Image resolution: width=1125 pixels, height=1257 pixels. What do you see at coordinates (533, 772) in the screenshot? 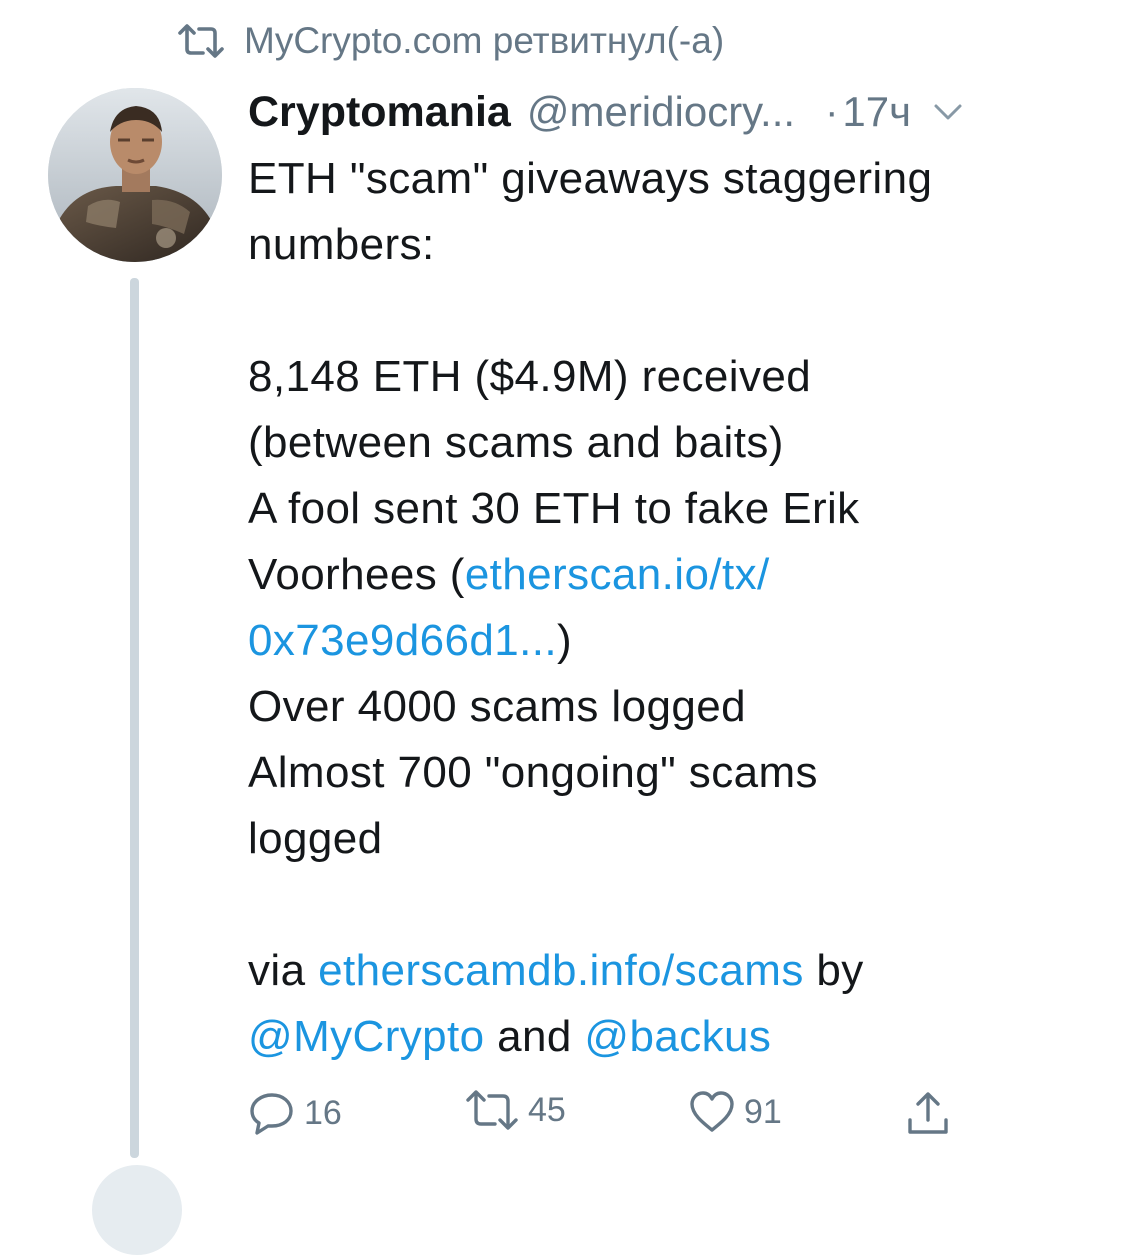
I see `tweet-line: Almost 700 "ongoing" scams` at bounding box center [533, 772].